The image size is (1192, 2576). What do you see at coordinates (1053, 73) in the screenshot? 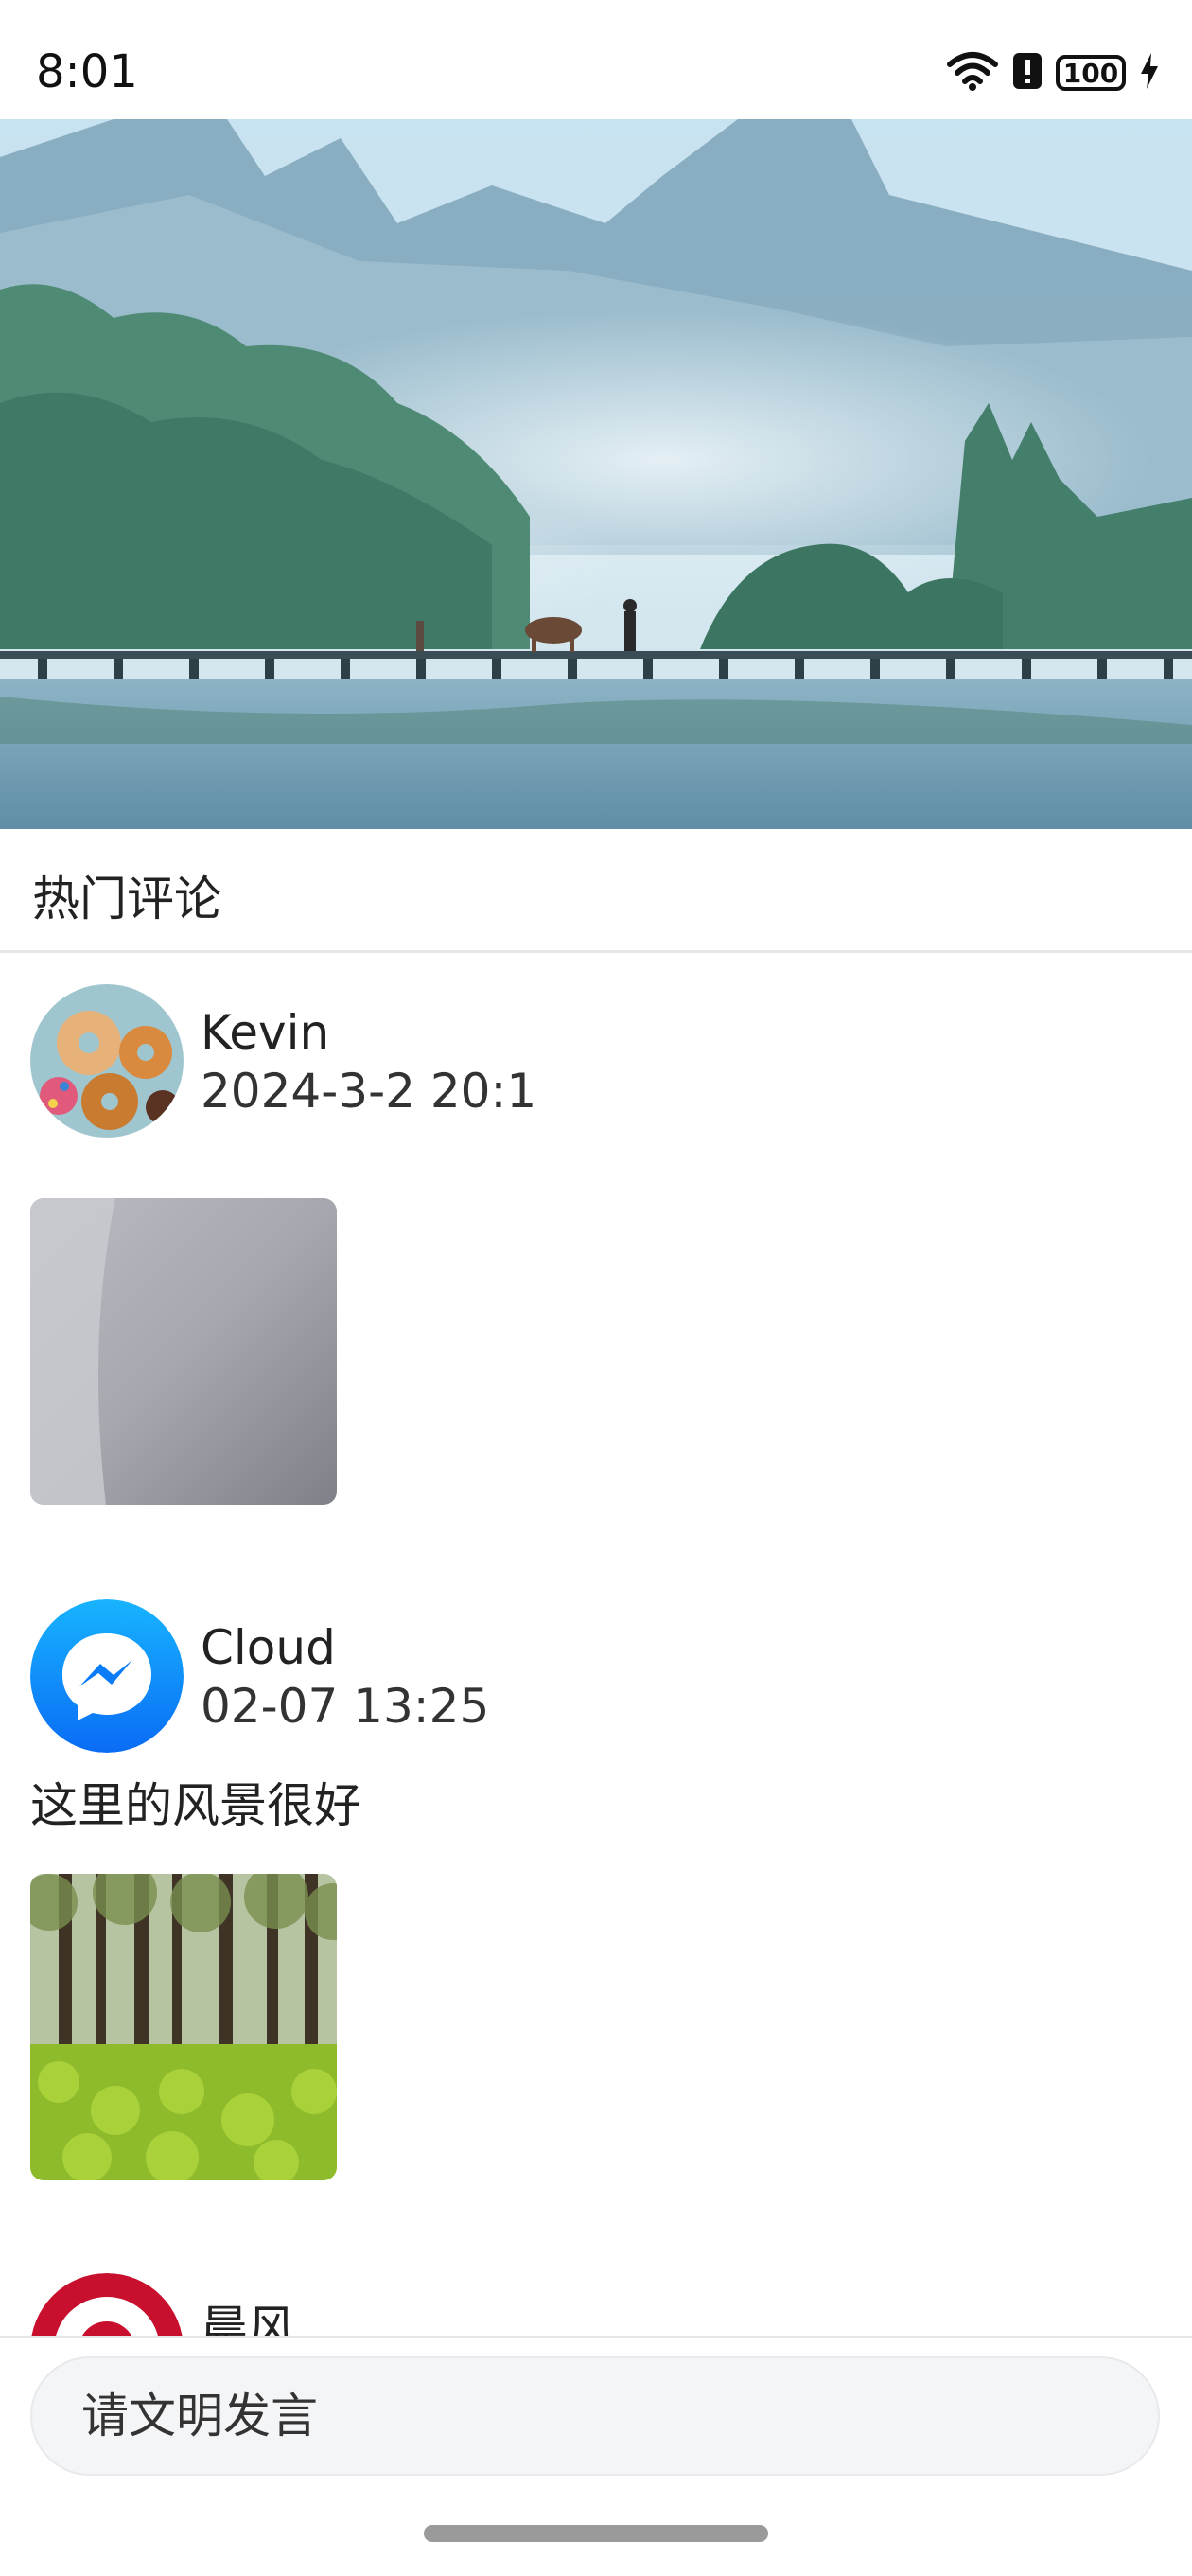
I see `status-icons: 100` at bounding box center [1053, 73].